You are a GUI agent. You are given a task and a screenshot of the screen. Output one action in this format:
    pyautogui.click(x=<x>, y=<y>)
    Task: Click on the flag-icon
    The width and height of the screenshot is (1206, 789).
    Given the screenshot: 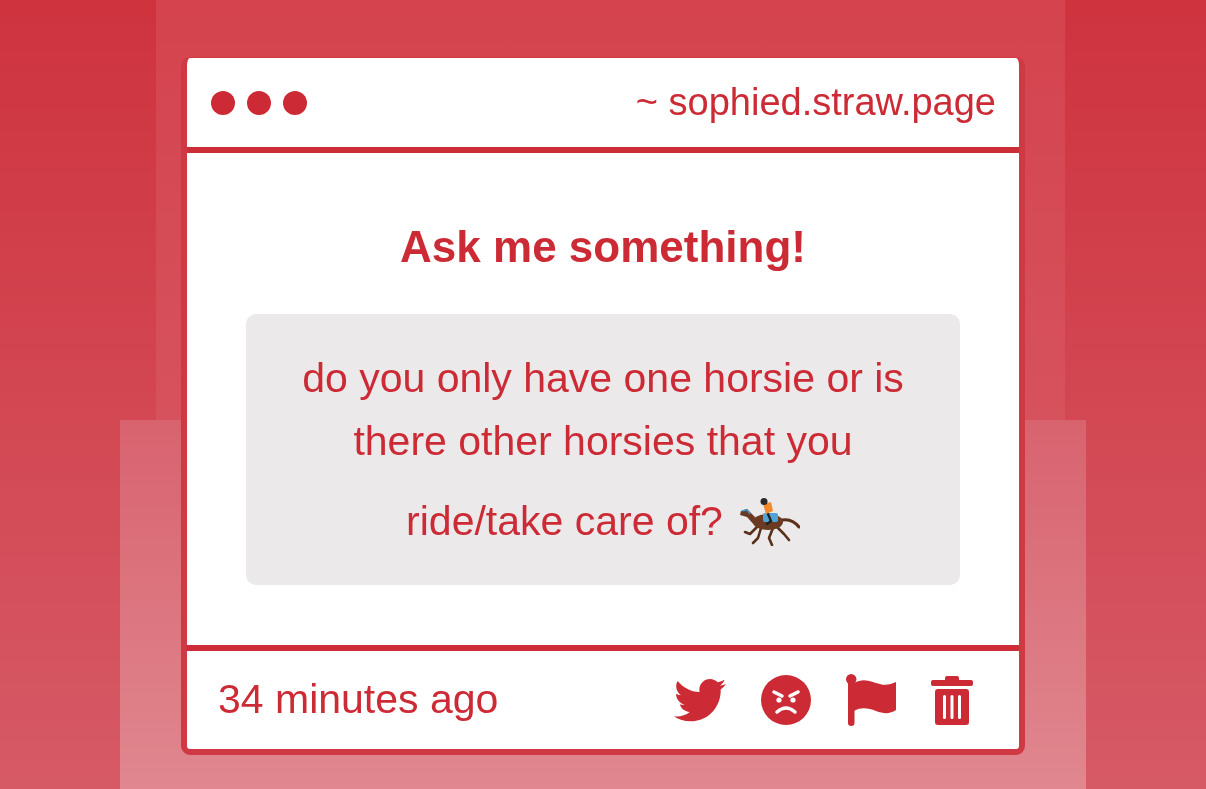 What is the action you would take?
    pyautogui.click(x=871, y=700)
    